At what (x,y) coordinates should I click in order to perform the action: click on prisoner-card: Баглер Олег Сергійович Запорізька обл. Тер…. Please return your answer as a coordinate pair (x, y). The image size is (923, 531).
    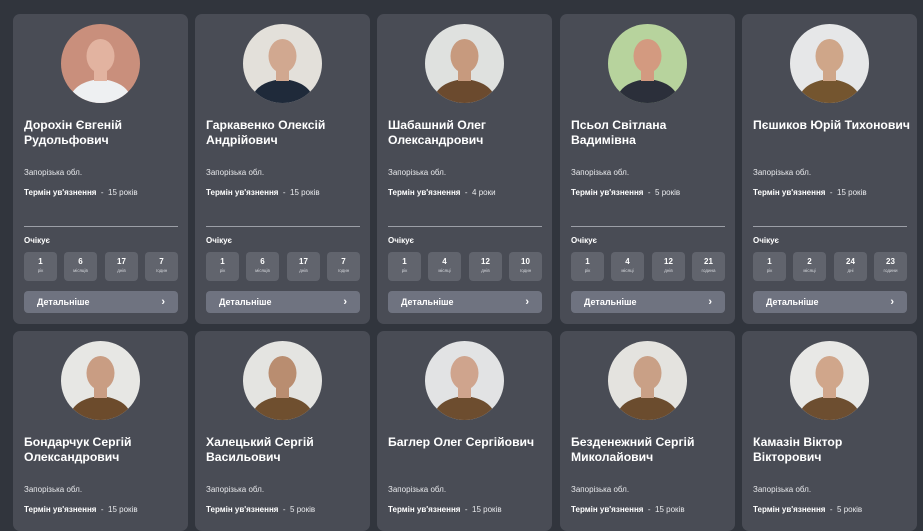
    Looking at the image, I should click on (464, 431).